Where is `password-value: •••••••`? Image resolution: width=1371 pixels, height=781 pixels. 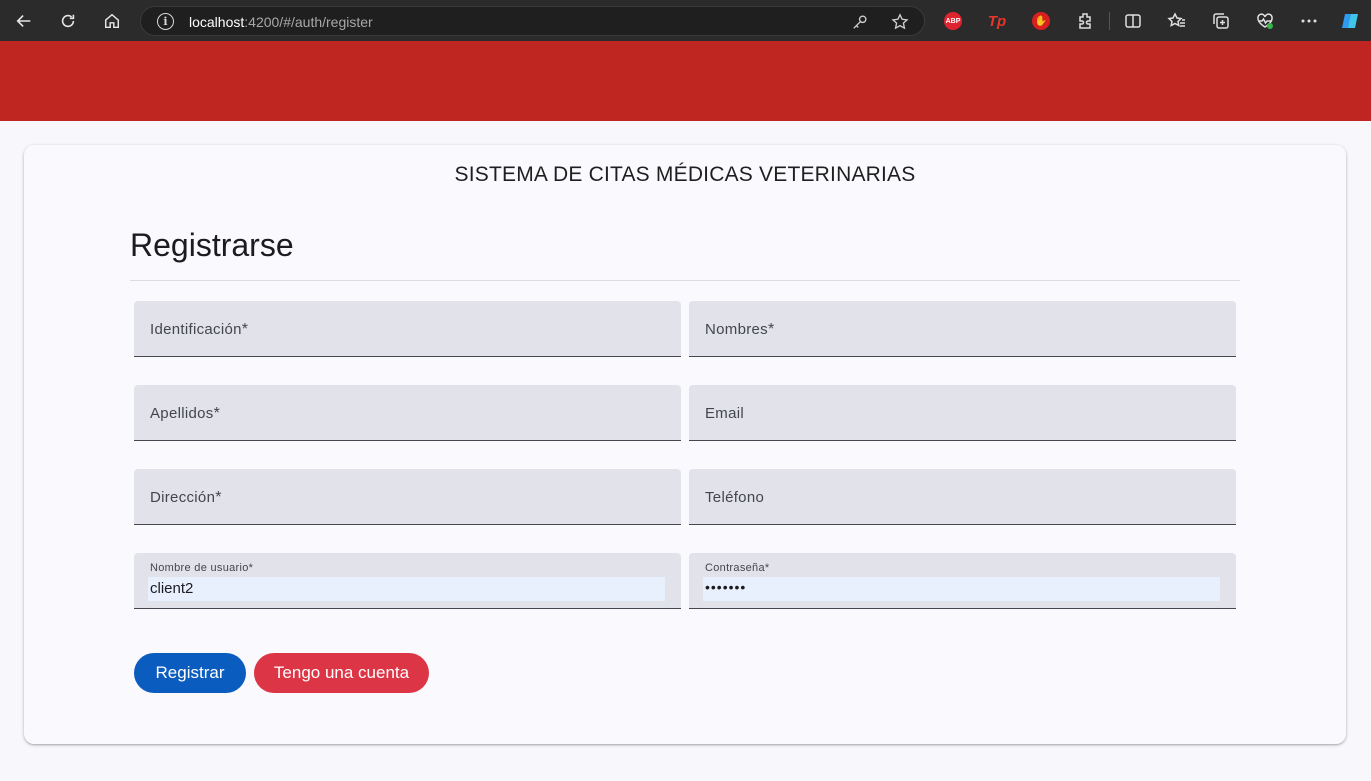 password-value: ••••••• is located at coordinates (726, 587).